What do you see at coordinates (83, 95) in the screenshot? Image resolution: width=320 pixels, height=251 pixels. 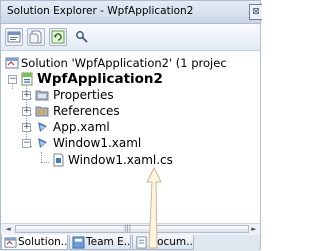 I see `tree-item-label: Properties` at bounding box center [83, 95].